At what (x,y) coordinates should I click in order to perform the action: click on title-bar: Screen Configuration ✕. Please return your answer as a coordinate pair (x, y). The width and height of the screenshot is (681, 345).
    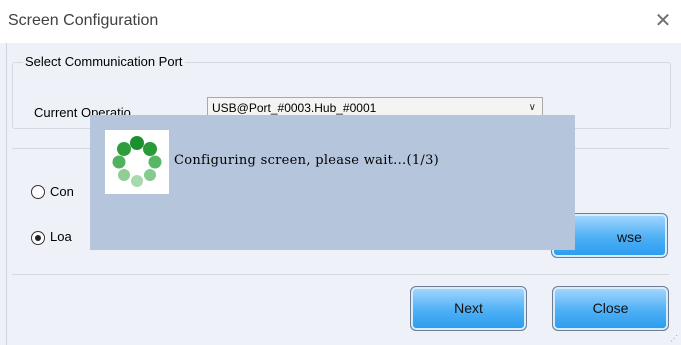
    Looking at the image, I should click on (340, 21).